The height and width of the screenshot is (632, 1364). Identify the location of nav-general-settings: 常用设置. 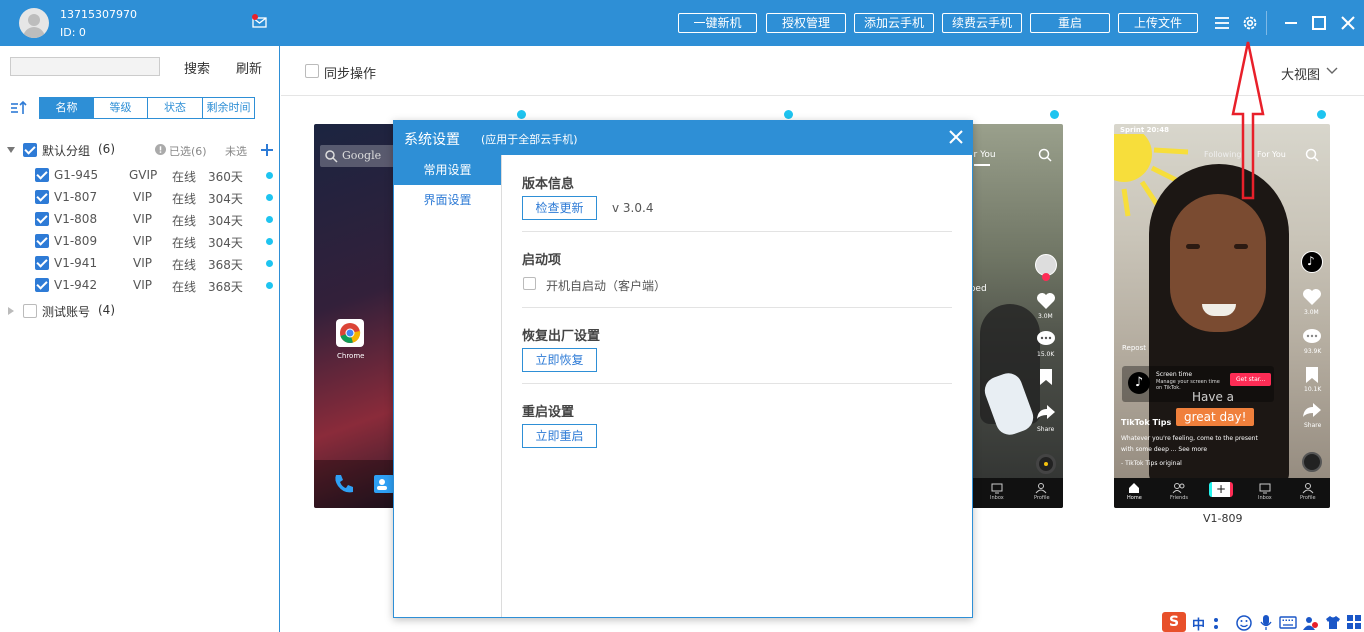
(447, 170).